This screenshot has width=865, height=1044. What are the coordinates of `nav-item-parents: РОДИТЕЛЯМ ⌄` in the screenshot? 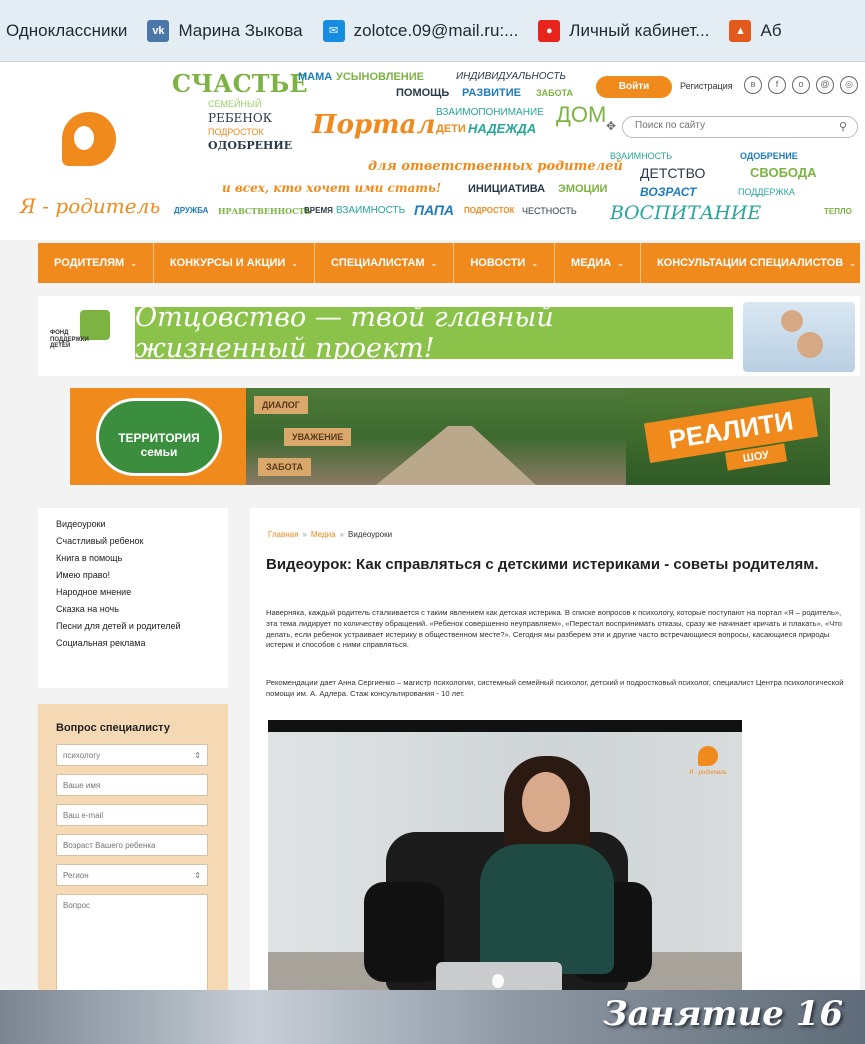 It's located at (96, 263).